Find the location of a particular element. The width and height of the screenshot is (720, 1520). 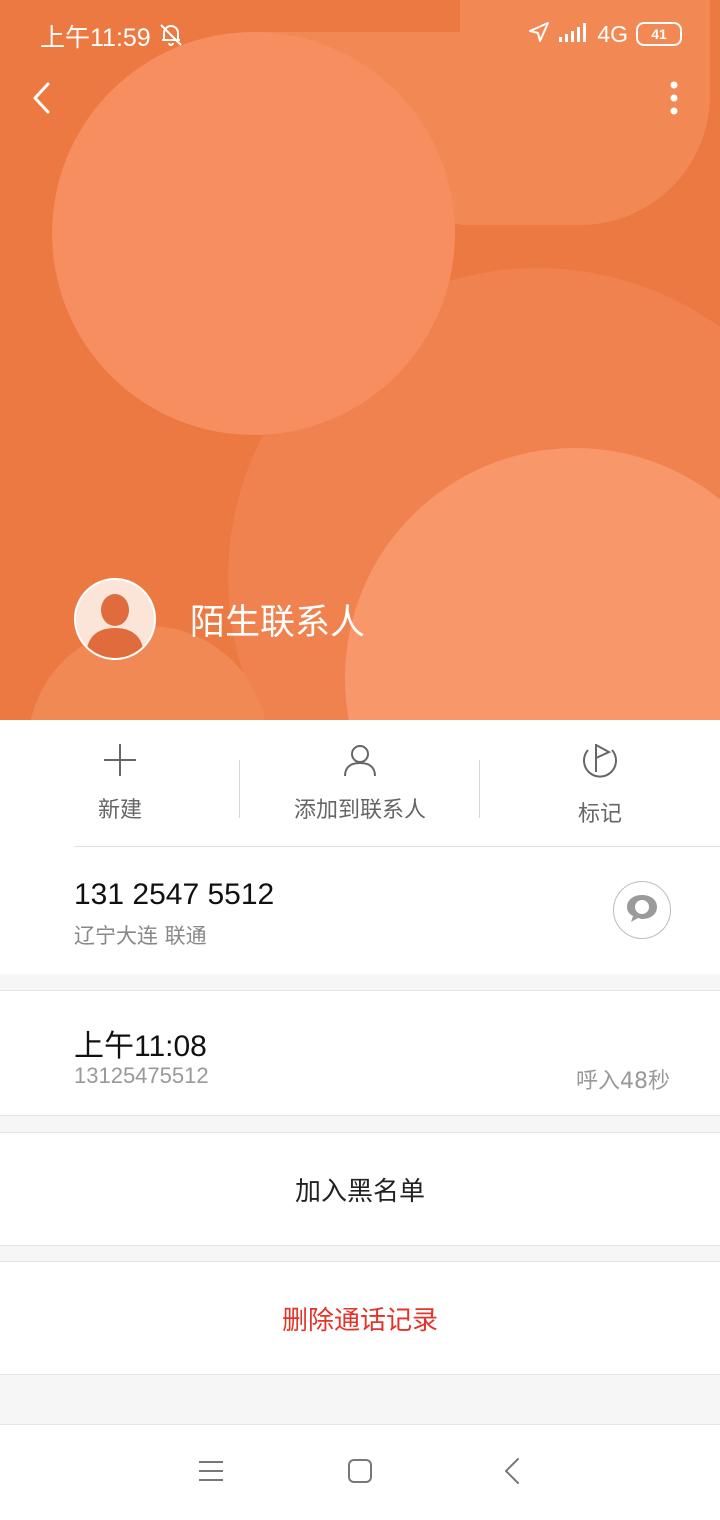

phone-number: 131 2547 5512 is located at coordinates (174, 894).